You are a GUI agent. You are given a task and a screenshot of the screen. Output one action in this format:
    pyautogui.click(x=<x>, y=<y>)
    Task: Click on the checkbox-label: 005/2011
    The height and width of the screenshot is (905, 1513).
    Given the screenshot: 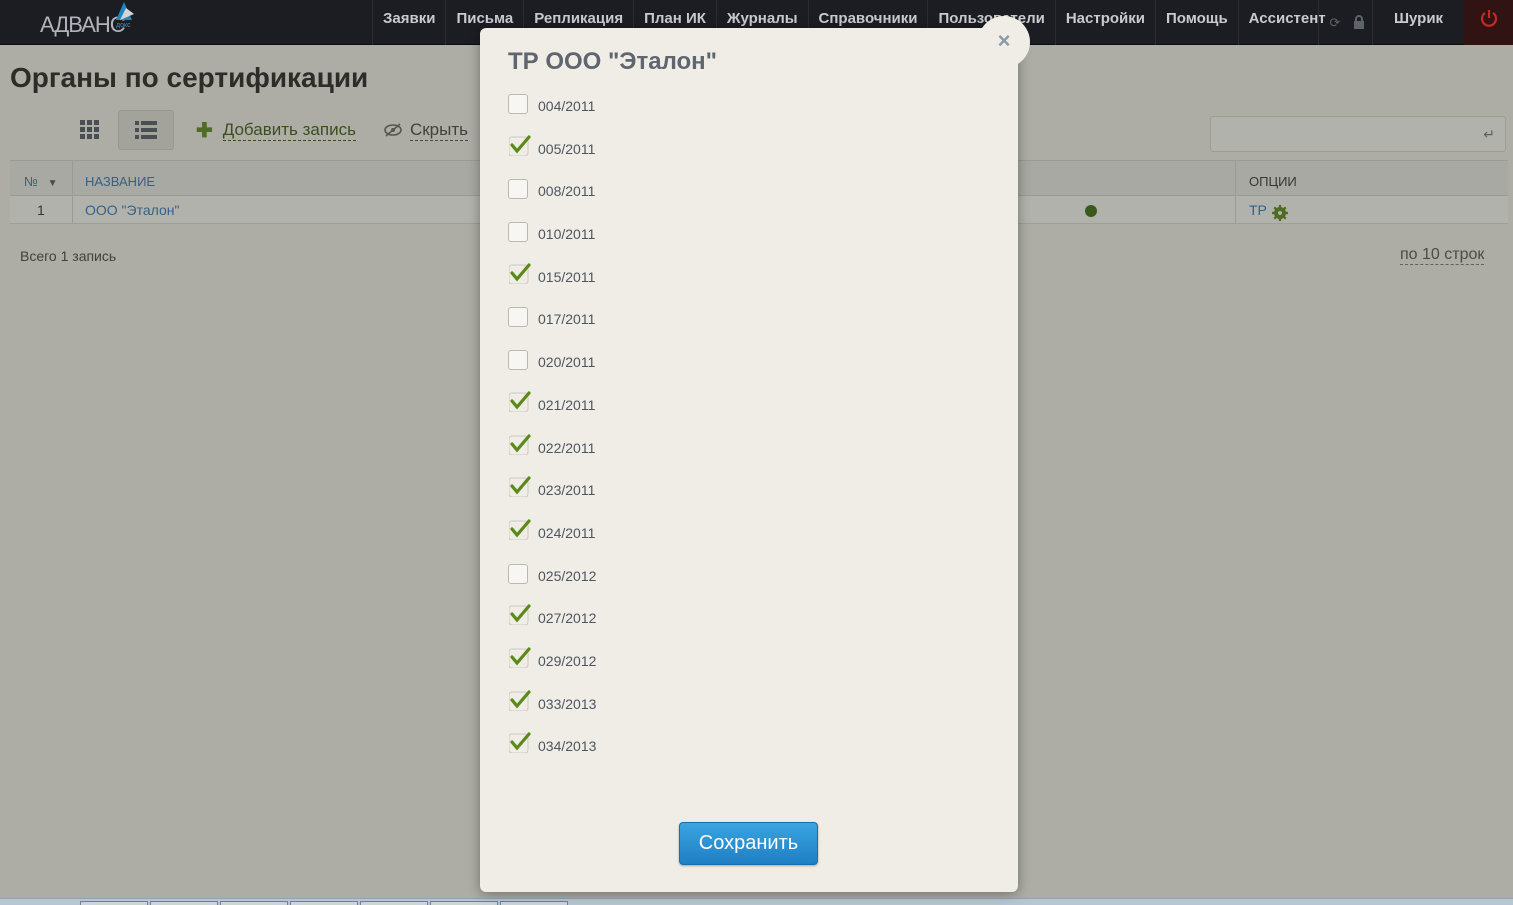 What is the action you would take?
    pyautogui.click(x=567, y=148)
    